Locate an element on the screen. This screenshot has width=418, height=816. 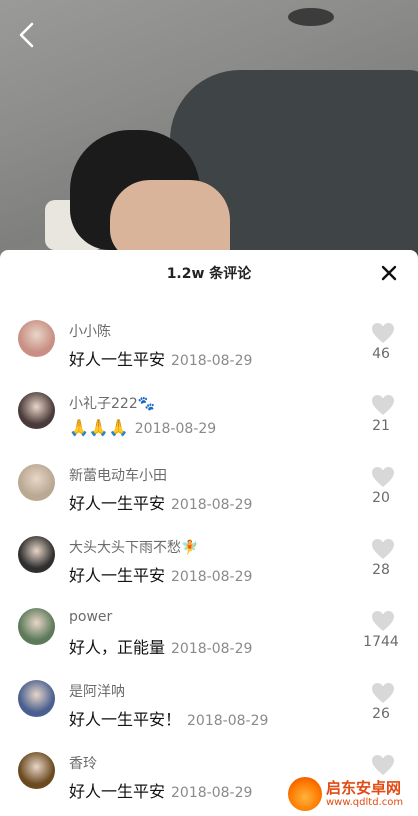
like-count: 46 is located at coordinates (381, 354).